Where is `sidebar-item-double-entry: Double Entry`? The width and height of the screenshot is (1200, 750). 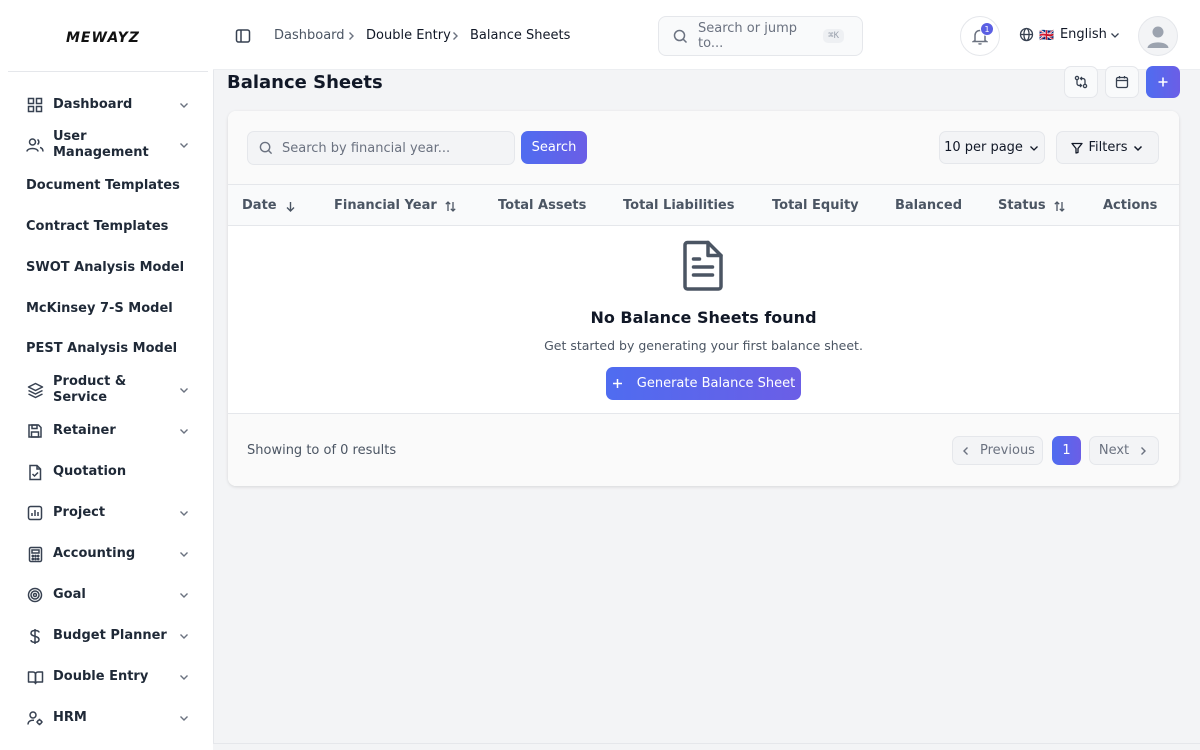 sidebar-item-double-entry: Double Entry is located at coordinates (108, 677).